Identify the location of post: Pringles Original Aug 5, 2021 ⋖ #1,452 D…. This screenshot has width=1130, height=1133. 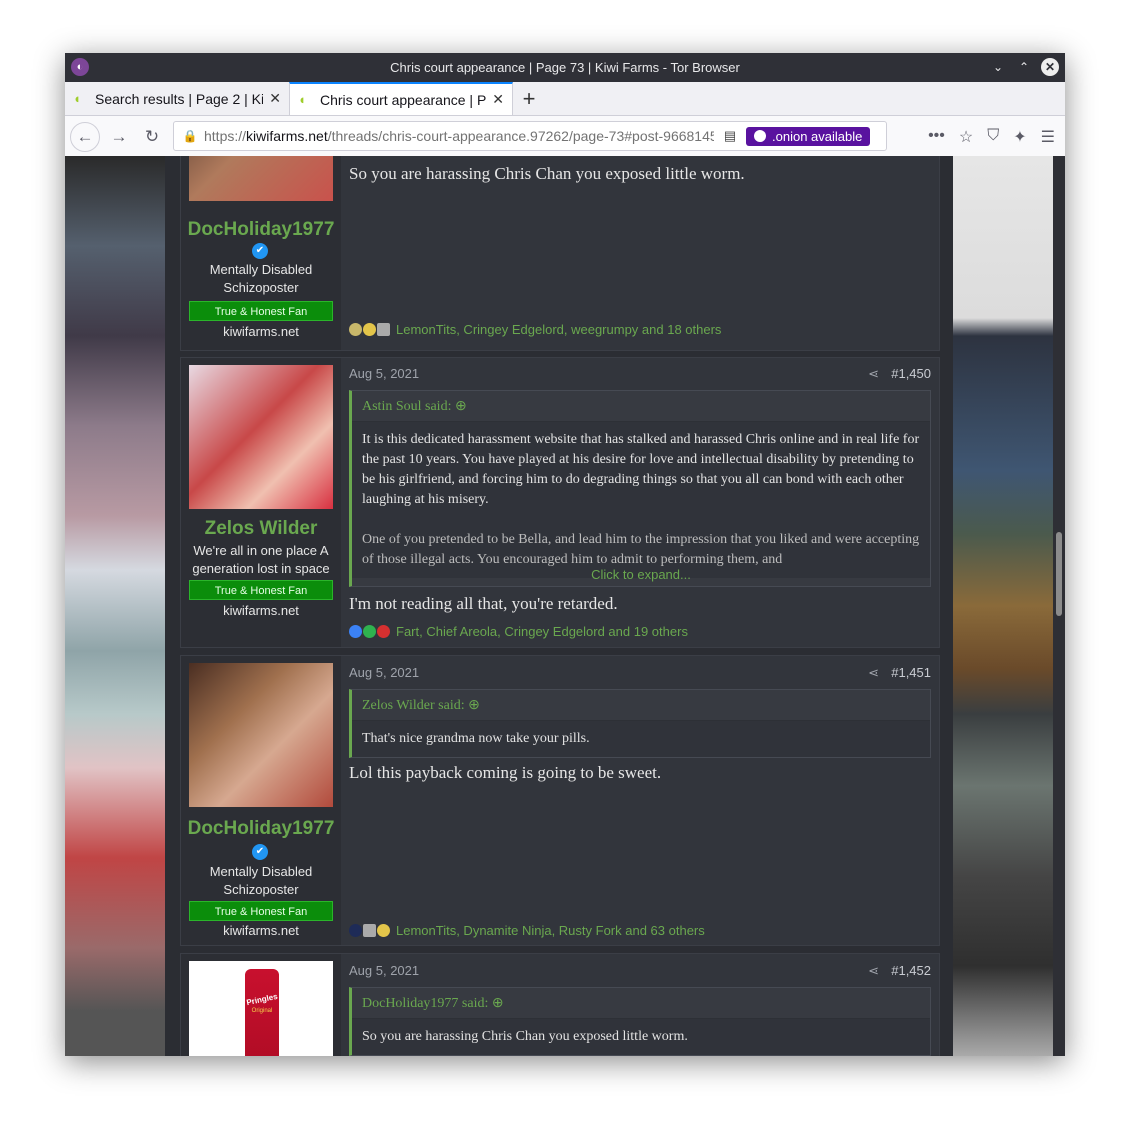
(560, 1004).